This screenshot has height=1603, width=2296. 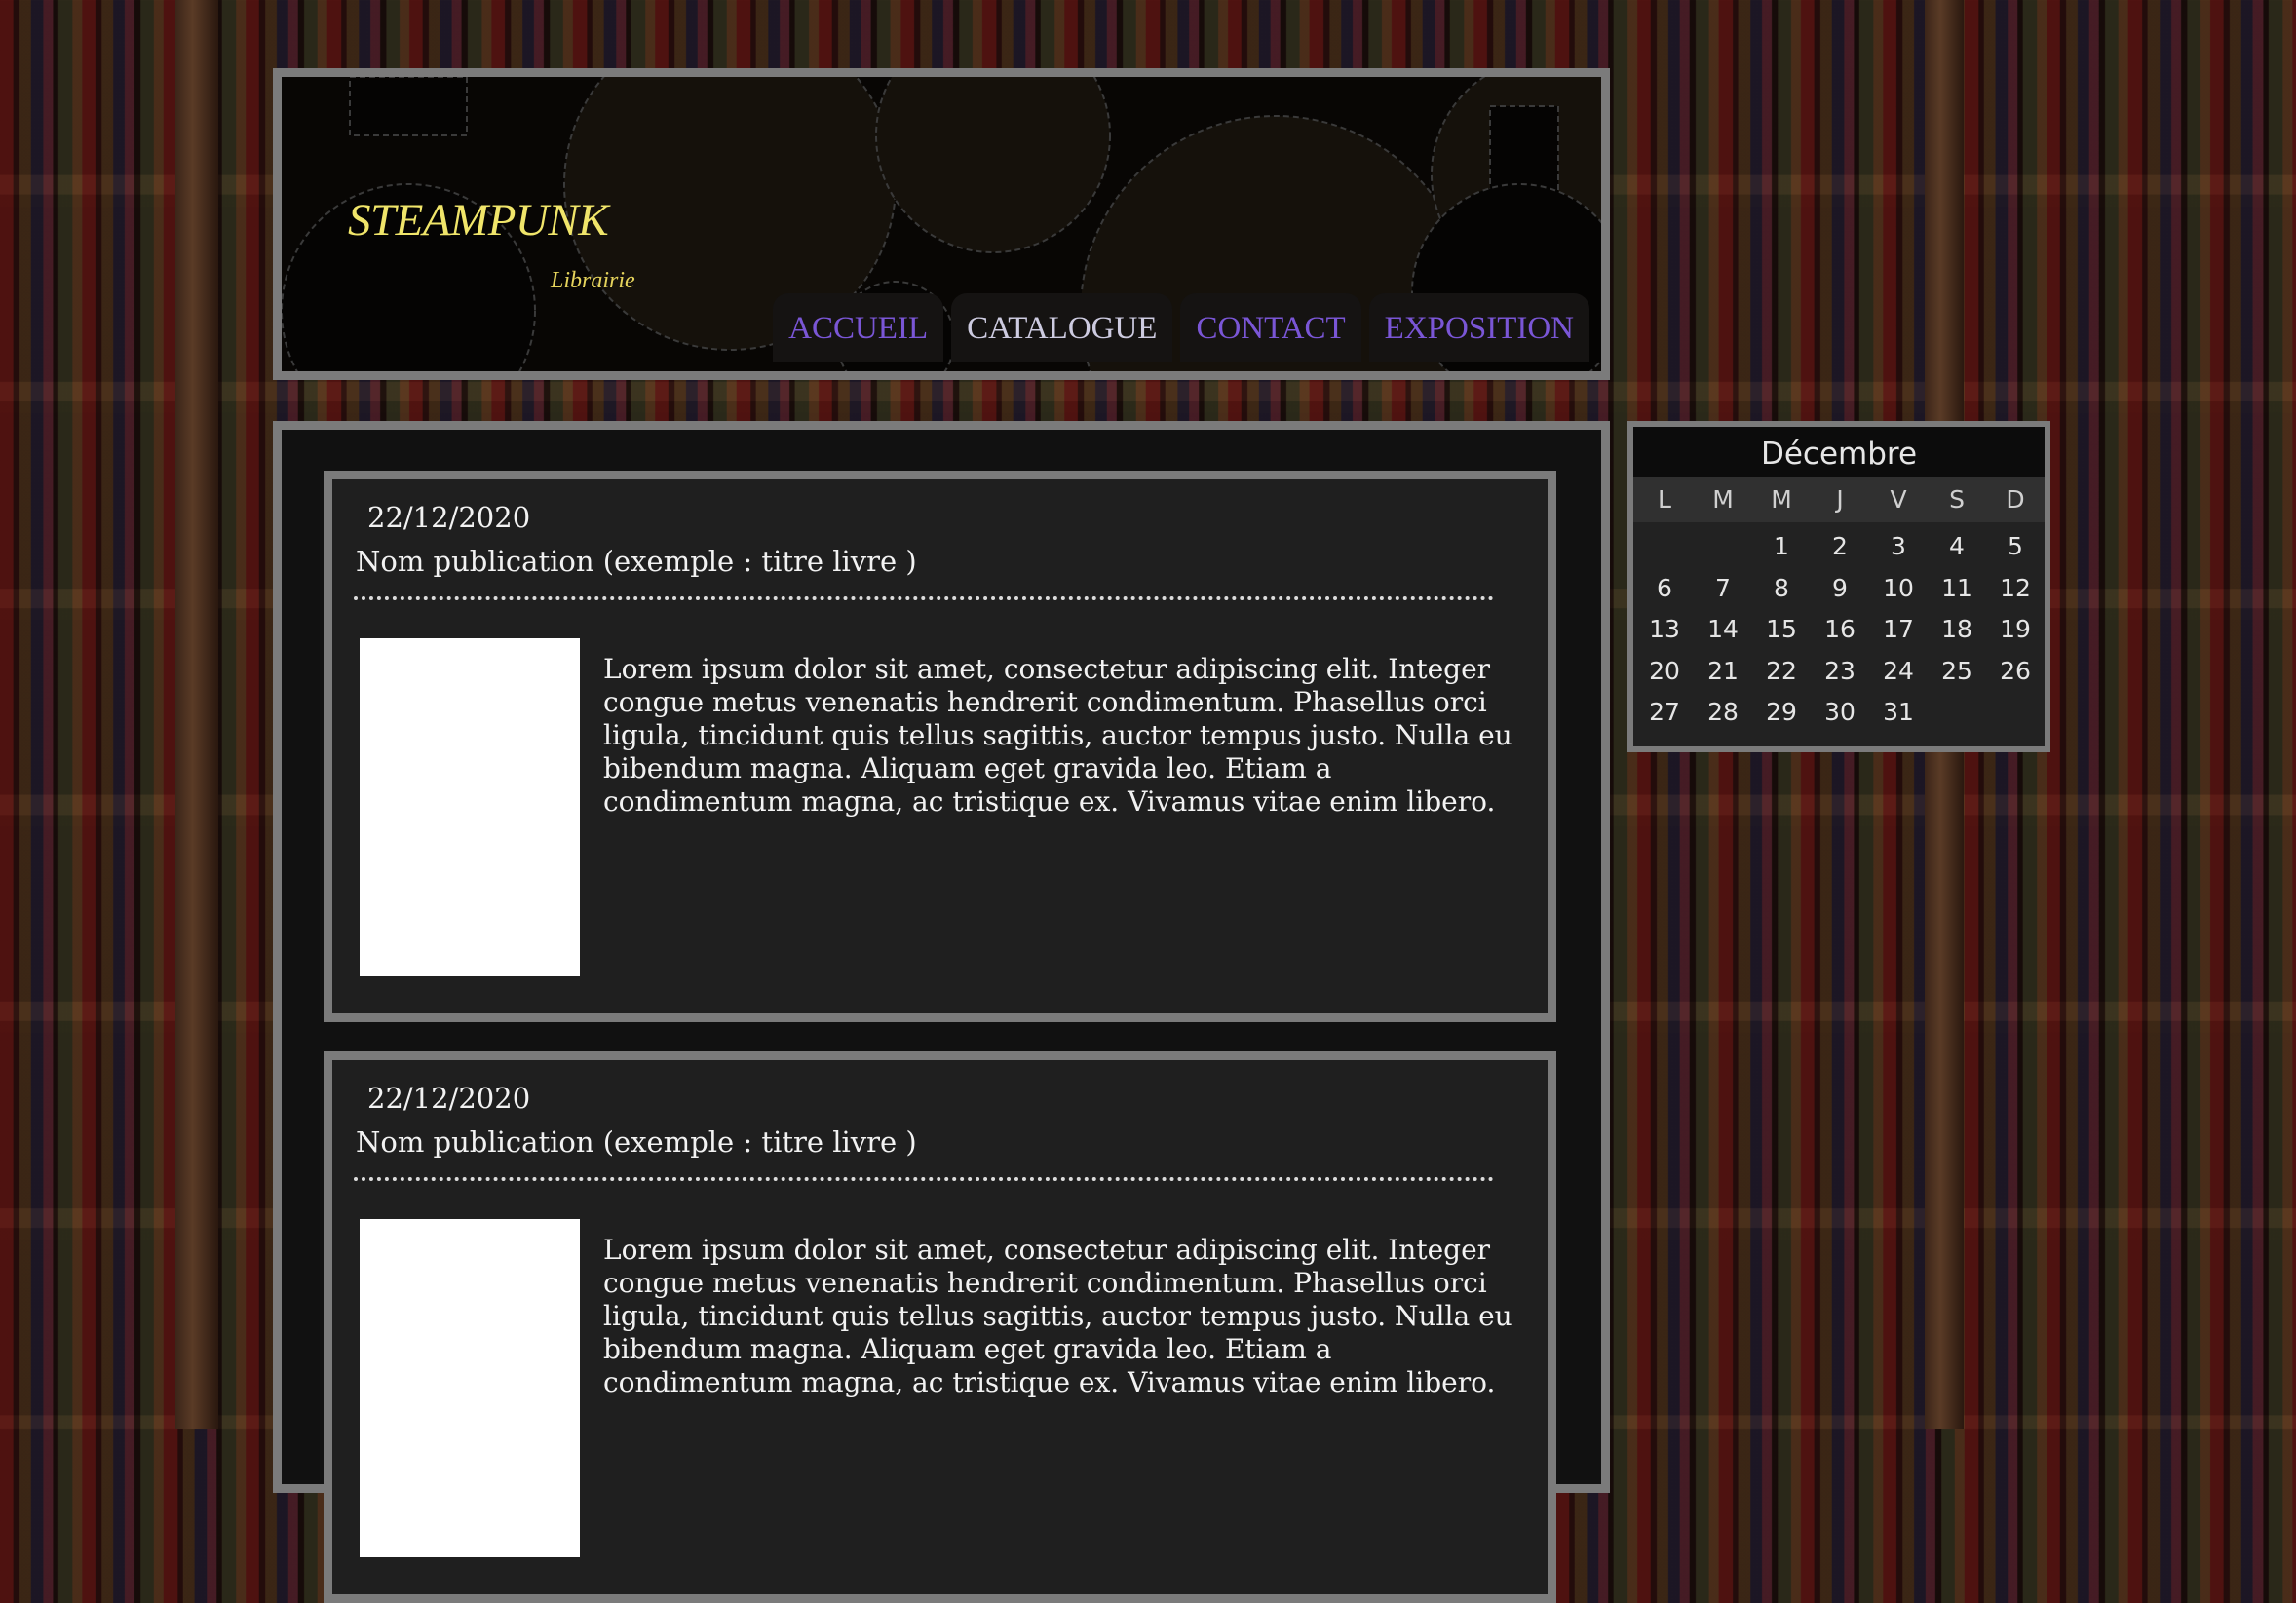 What do you see at coordinates (1957, 547) in the screenshot?
I see `calendar-day: 4` at bounding box center [1957, 547].